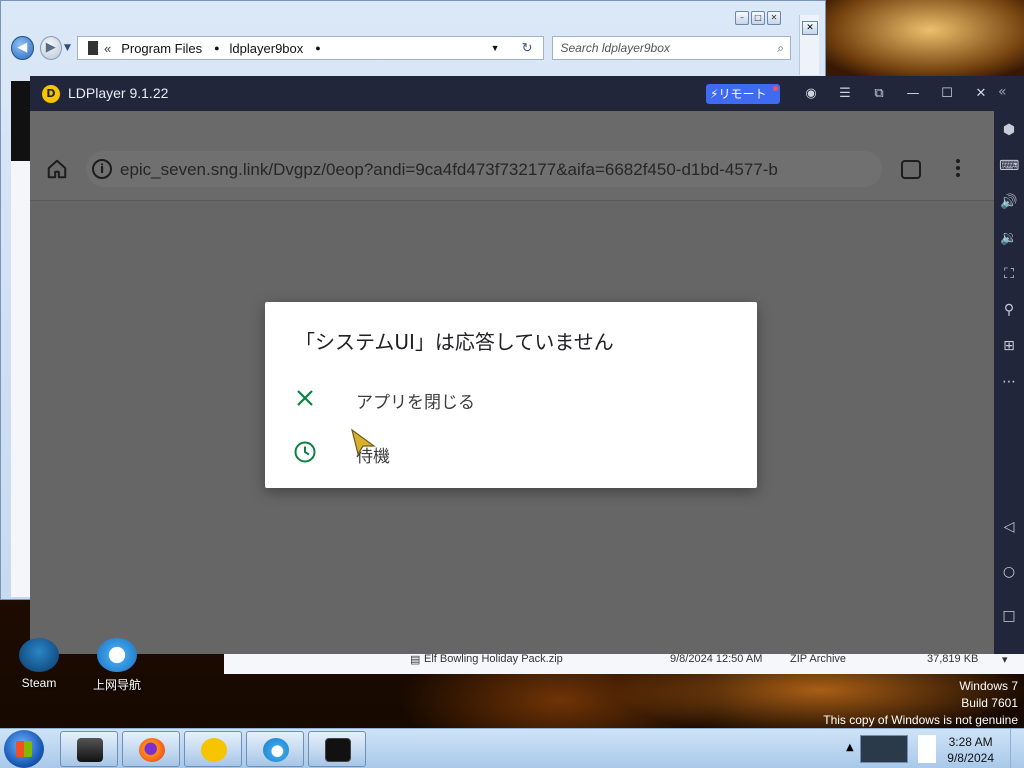 The width and height of the screenshot is (1024, 768). I want to click on search-input: Search ldplayer9box ⌕, so click(671, 48).